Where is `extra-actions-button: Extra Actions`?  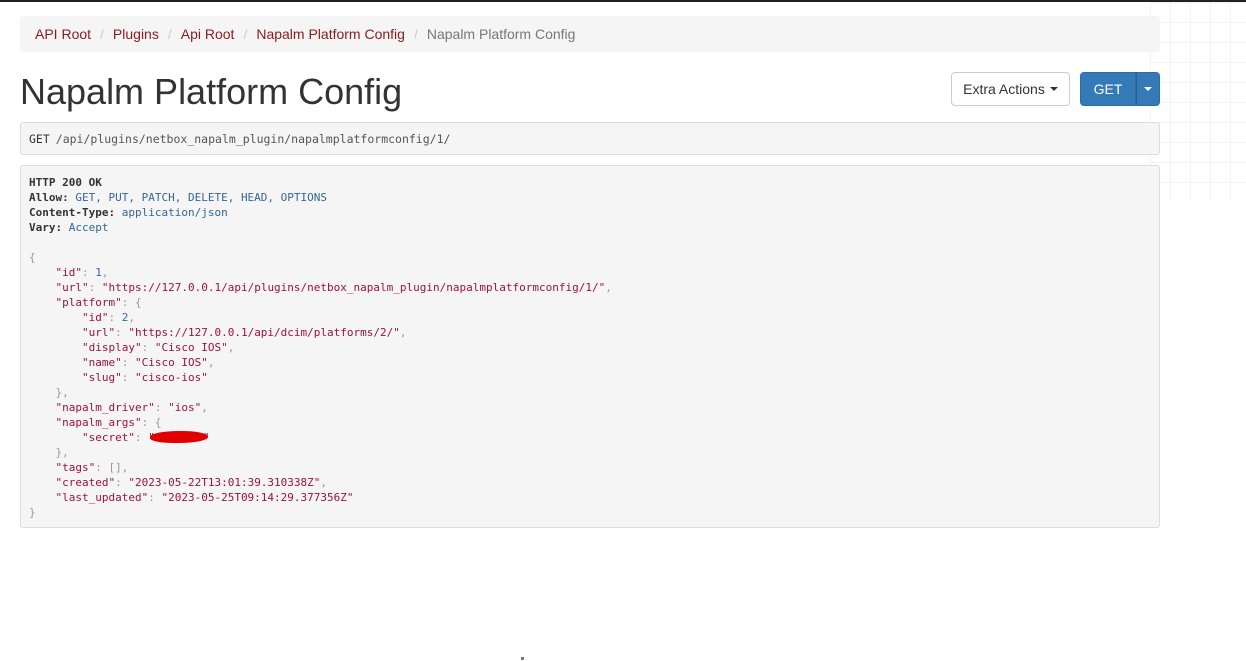
extra-actions-button: Extra Actions is located at coordinates (1010, 89).